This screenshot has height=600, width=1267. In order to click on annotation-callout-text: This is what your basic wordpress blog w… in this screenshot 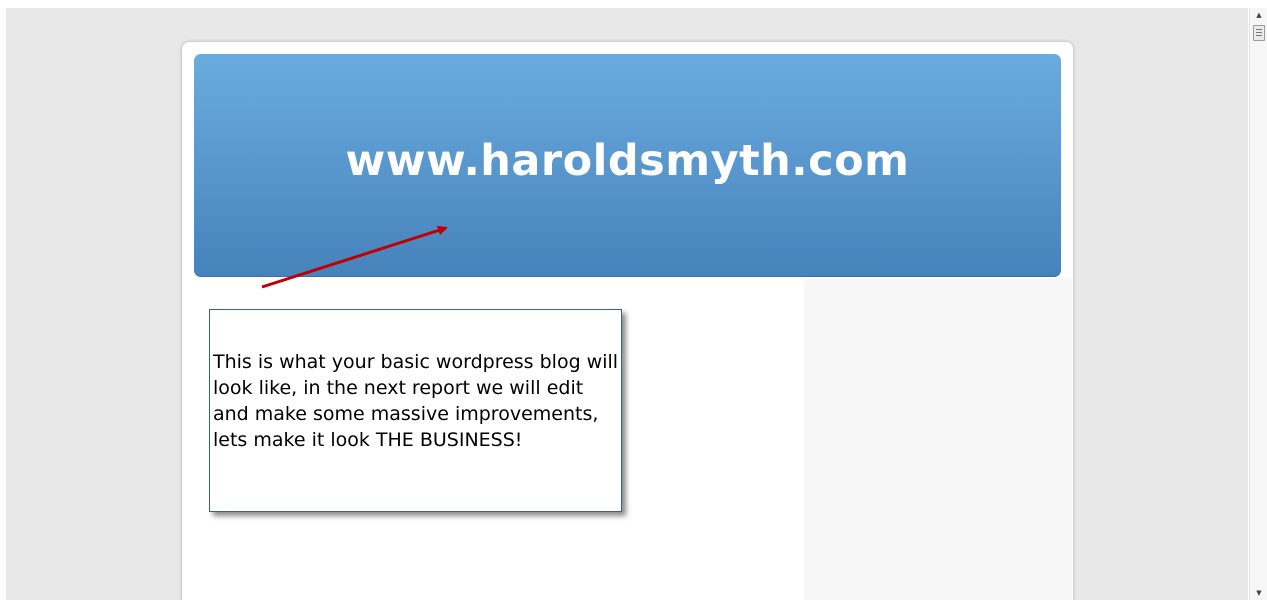, I will do `click(416, 401)`.